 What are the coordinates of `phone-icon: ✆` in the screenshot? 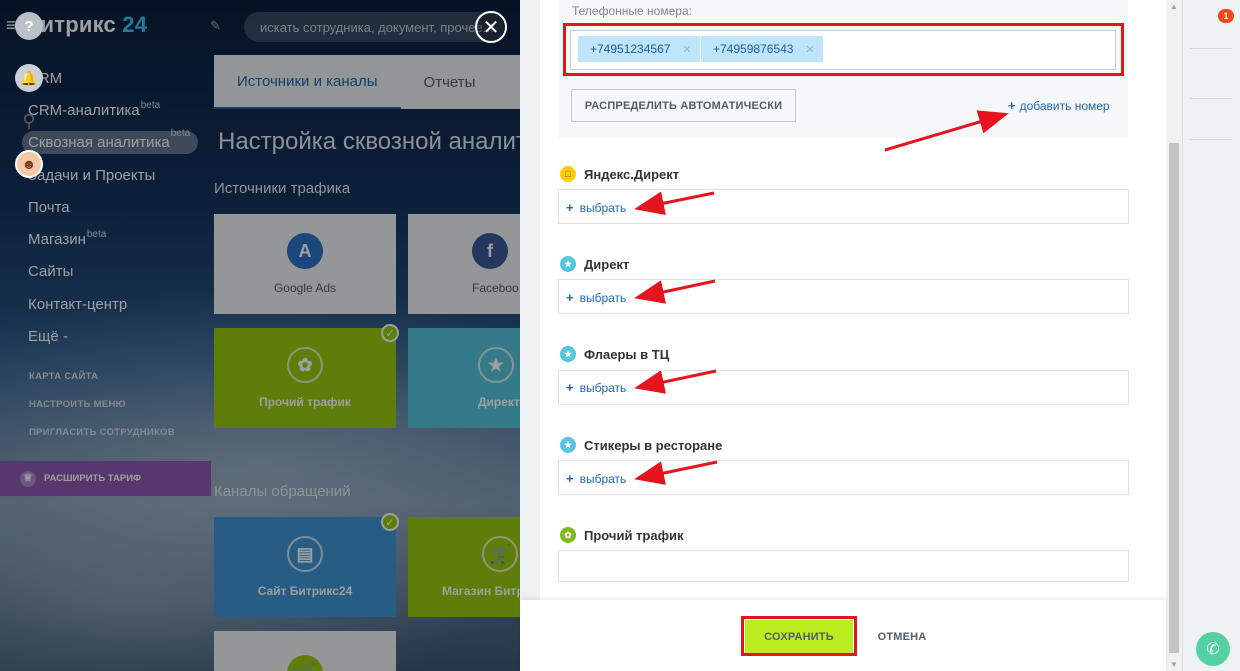 It's located at (1213, 649).